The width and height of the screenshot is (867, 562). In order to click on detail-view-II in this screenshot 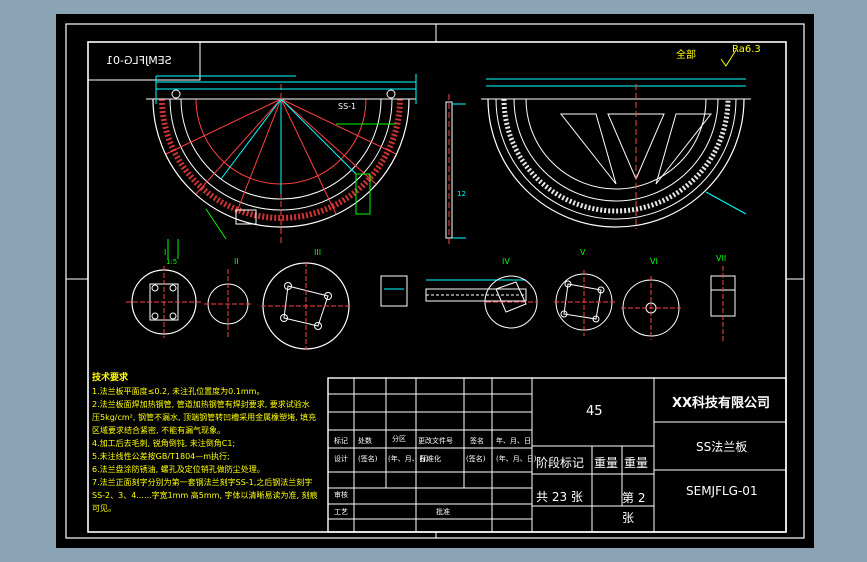, I will do `click(228, 304)`.